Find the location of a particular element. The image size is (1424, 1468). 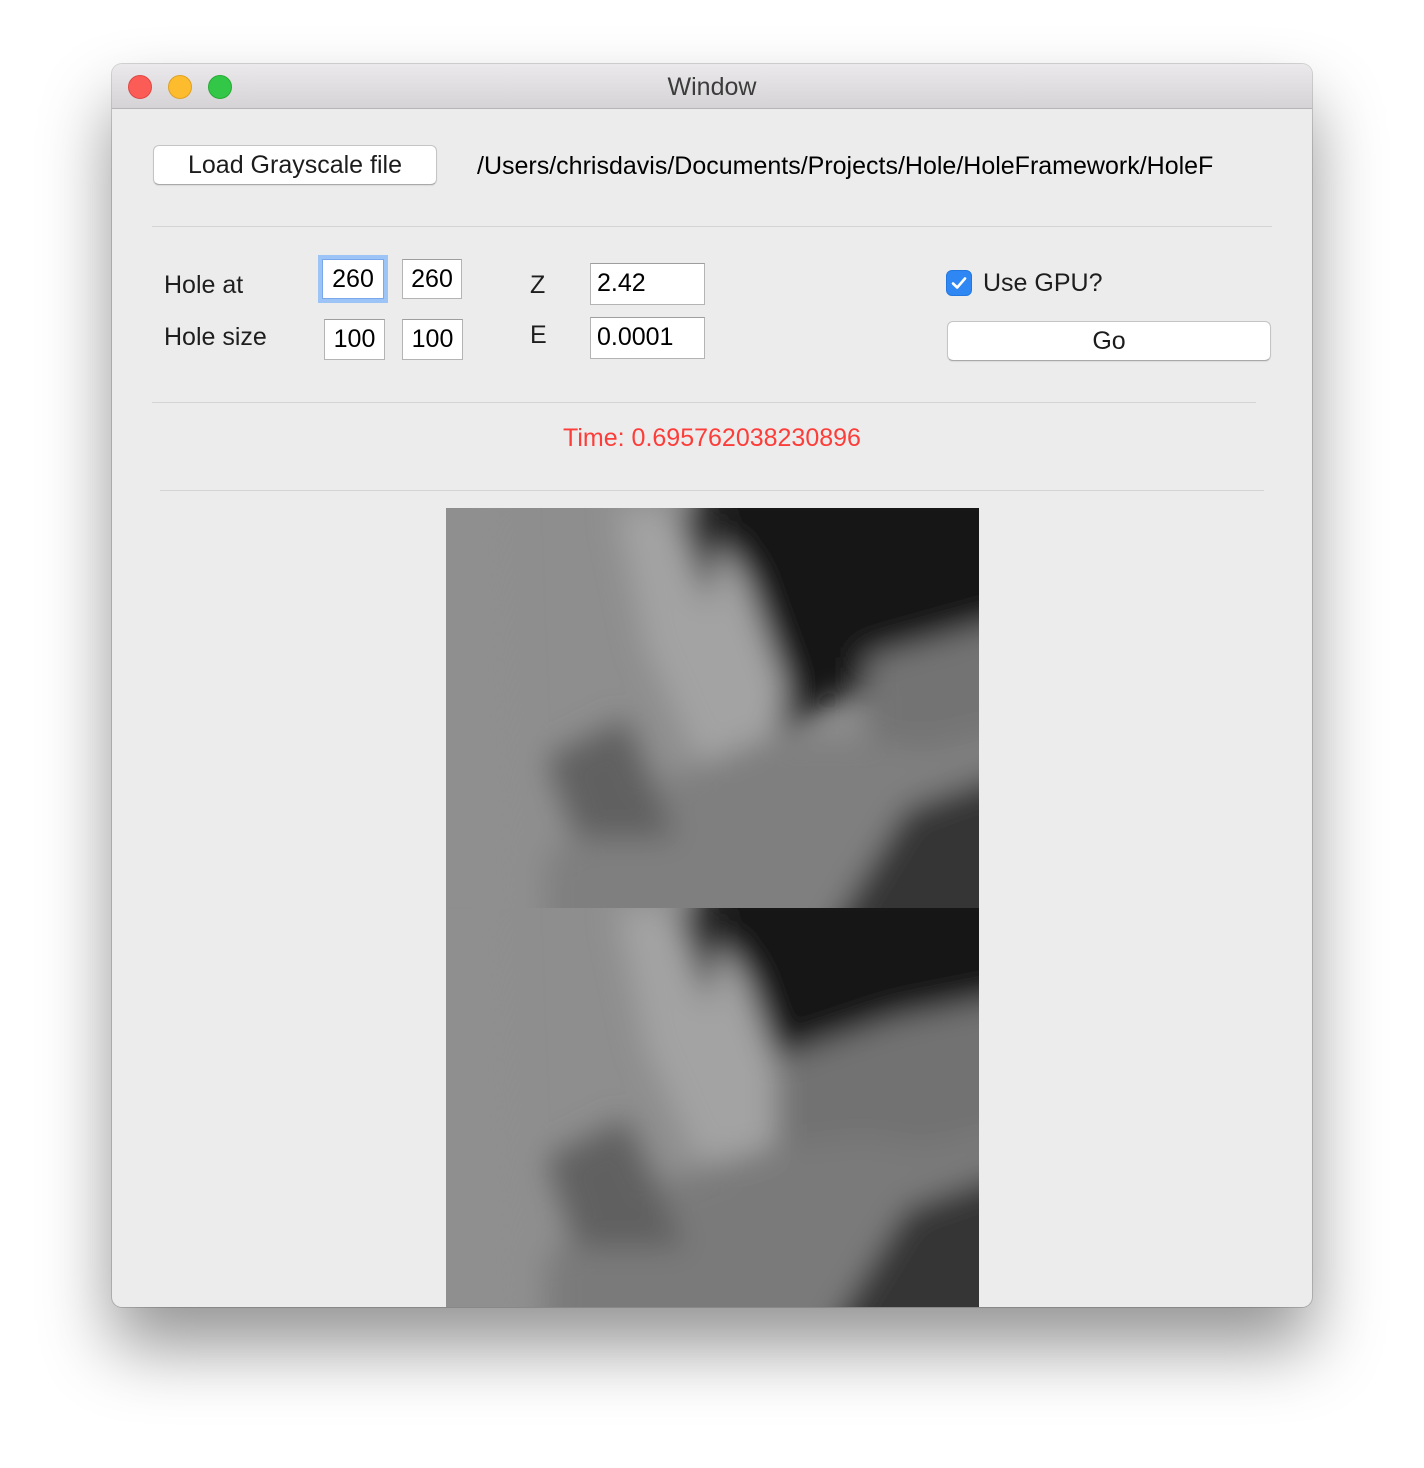

inpainted-grayscale-image is located at coordinates (712, 1107).